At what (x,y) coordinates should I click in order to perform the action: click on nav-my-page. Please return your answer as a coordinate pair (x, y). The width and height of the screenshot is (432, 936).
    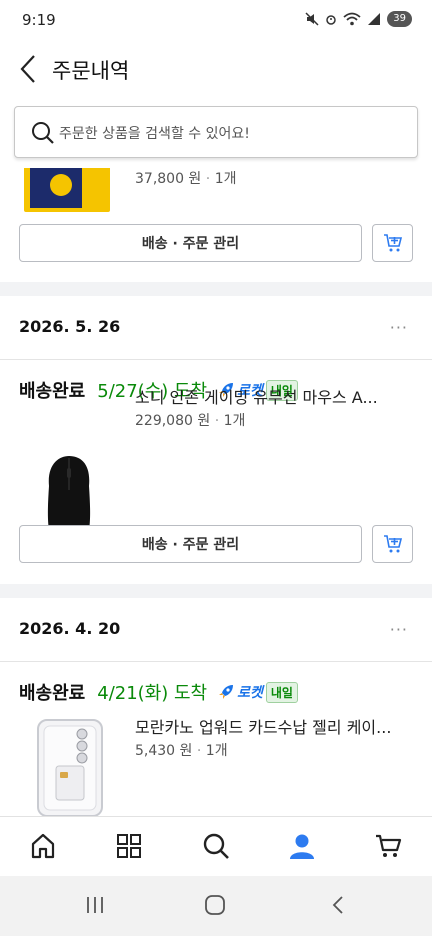
    Looking at the image, I should click on (302, 846).